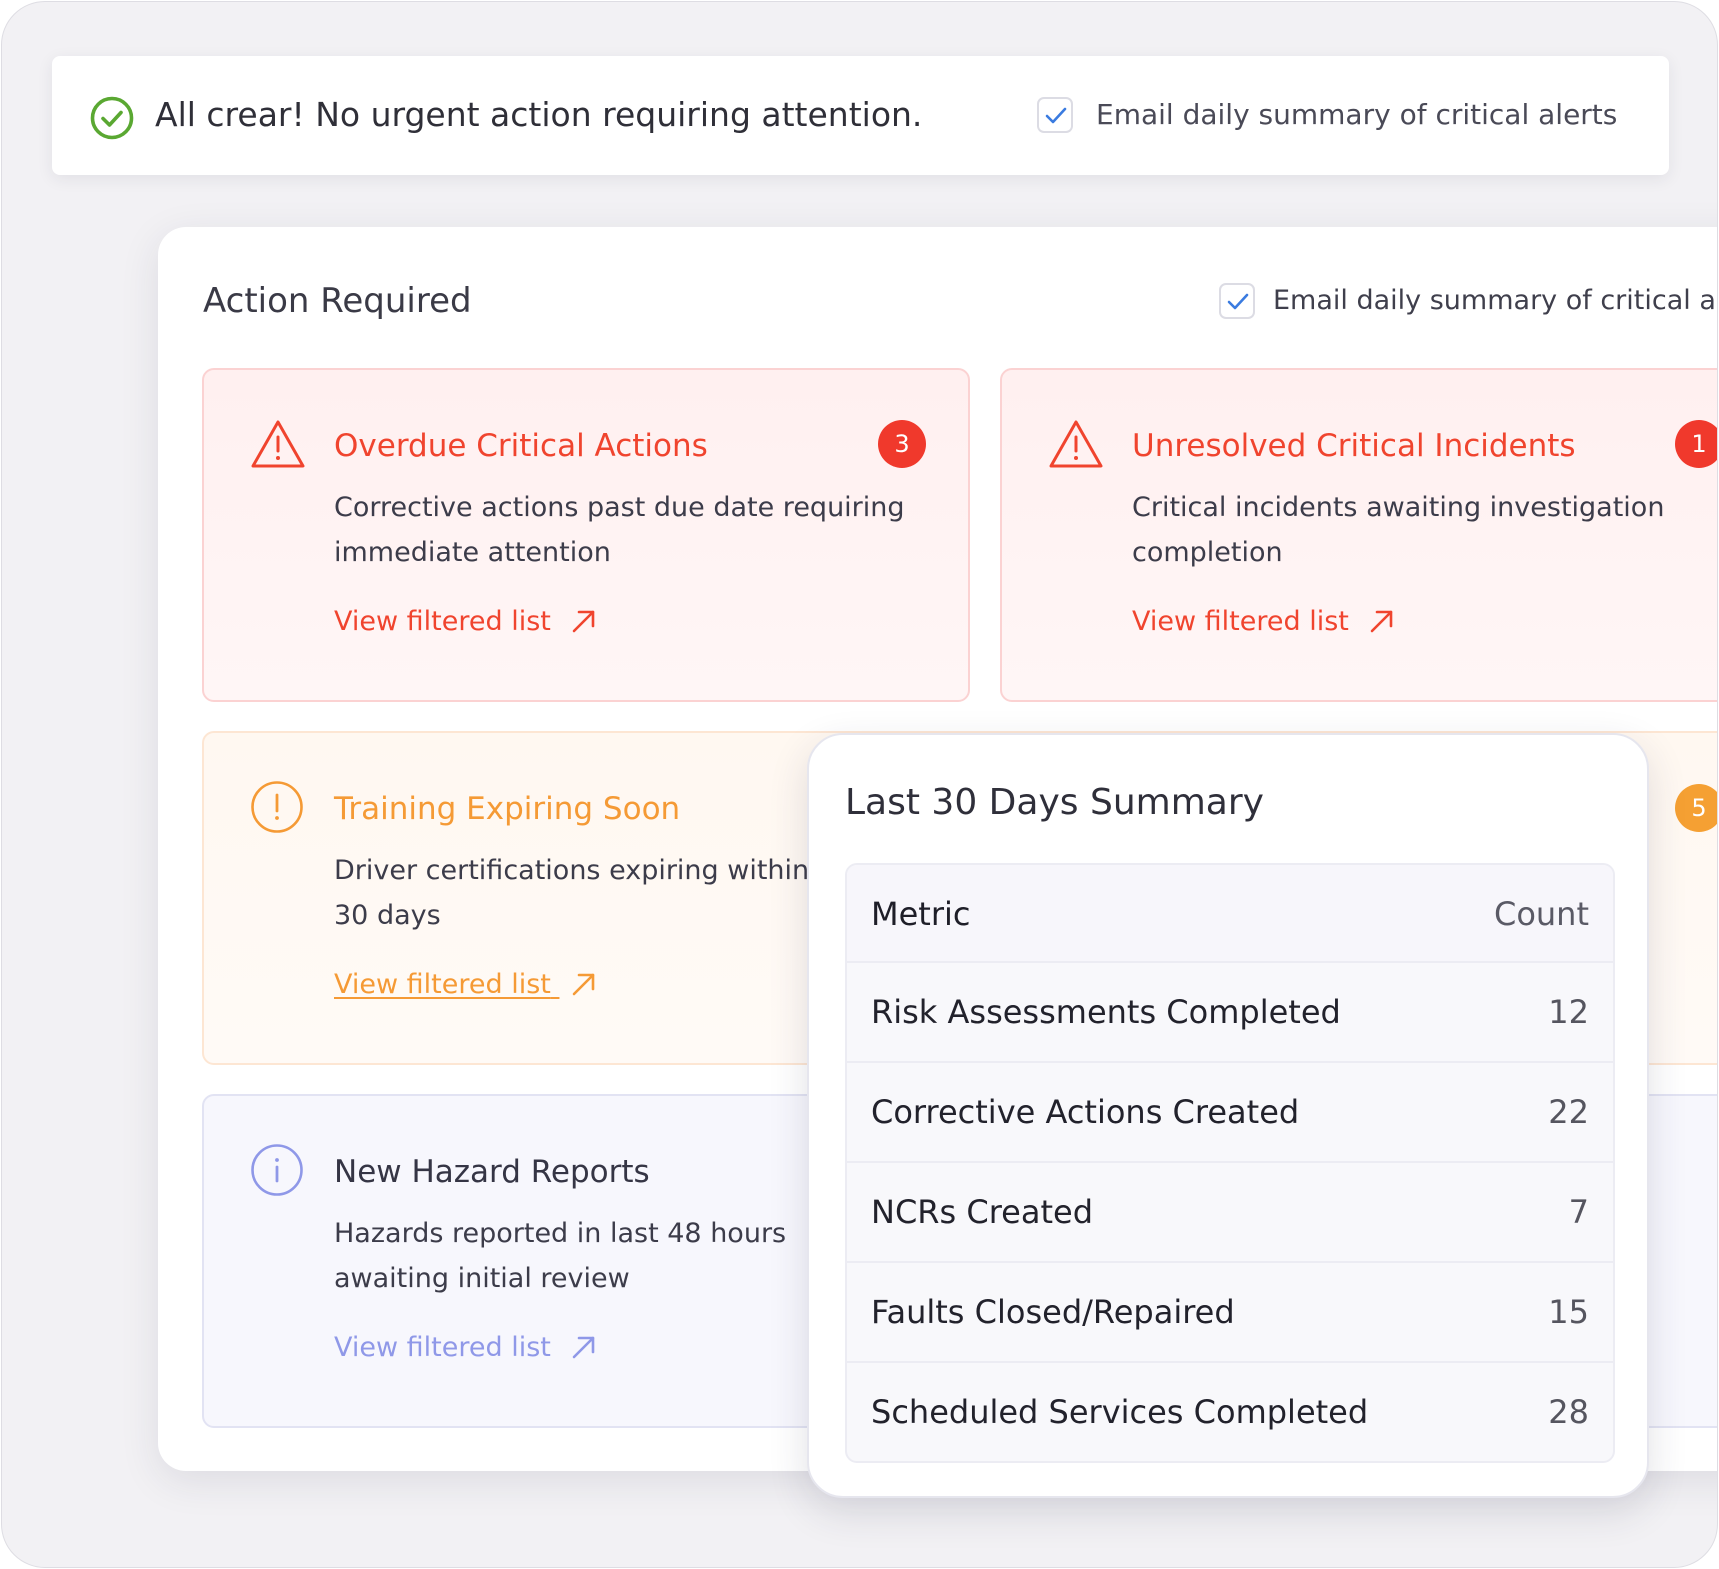  Describe the element at coordinates (1230, 913) in the screenshot. I see `table-header-row: Metric Count` at that location.